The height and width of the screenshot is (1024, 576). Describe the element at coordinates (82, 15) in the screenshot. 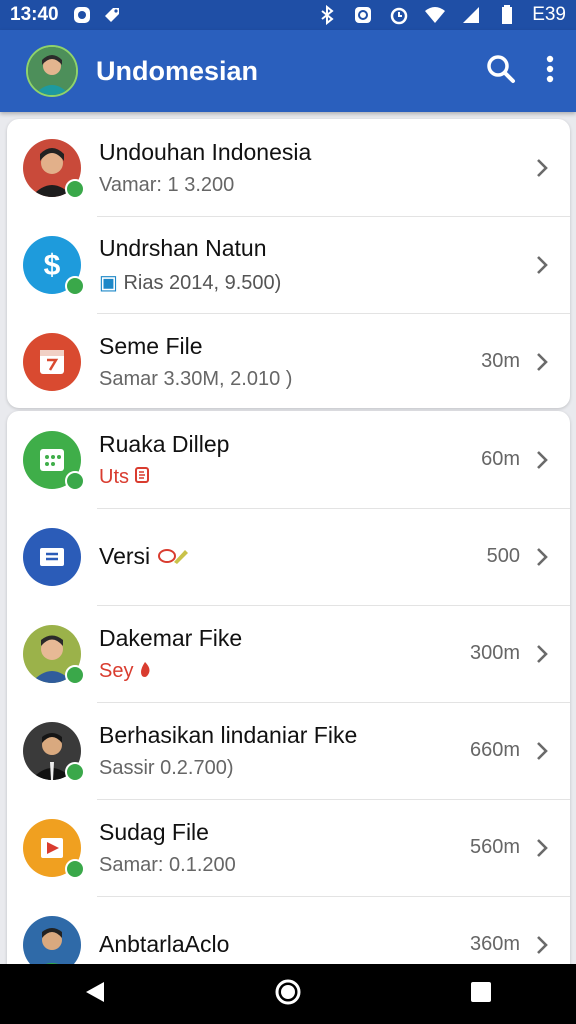

I see `notification-icon` at that location.